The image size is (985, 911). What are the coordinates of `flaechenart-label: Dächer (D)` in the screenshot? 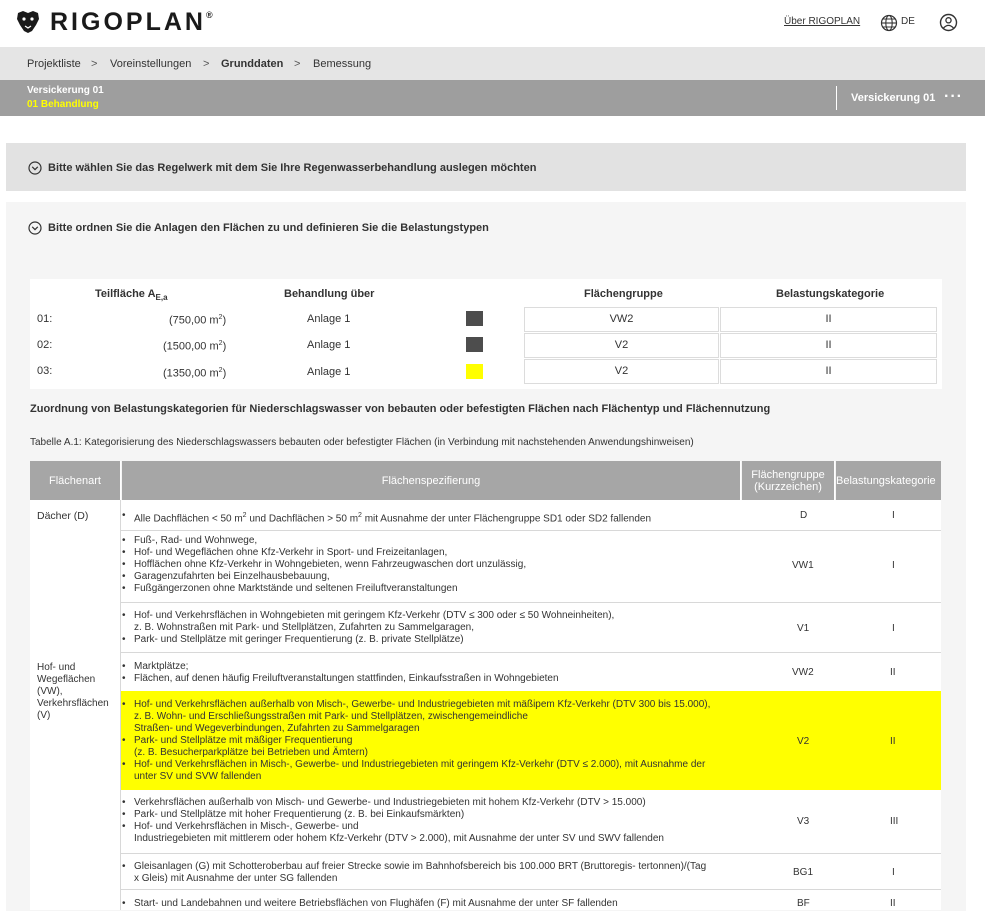 It's located at (63, 516).